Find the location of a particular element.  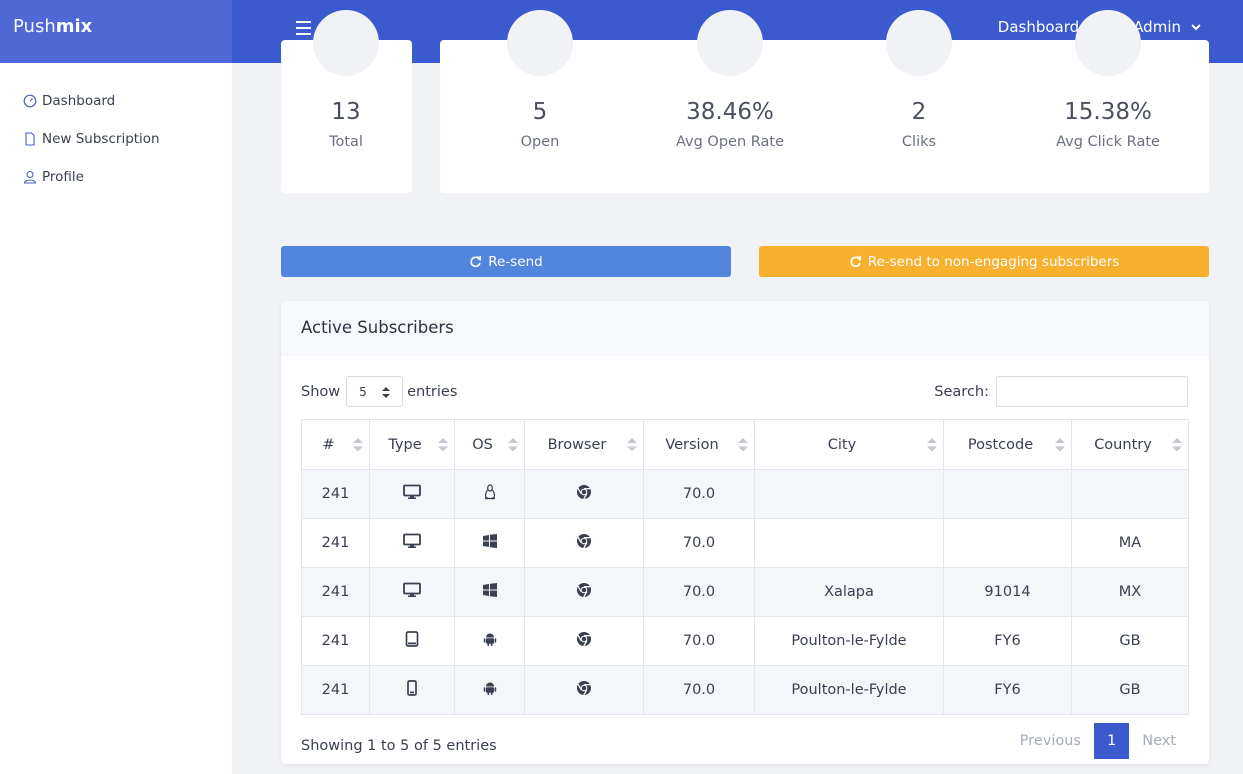

file-icon is located at coordinates (30, 139).